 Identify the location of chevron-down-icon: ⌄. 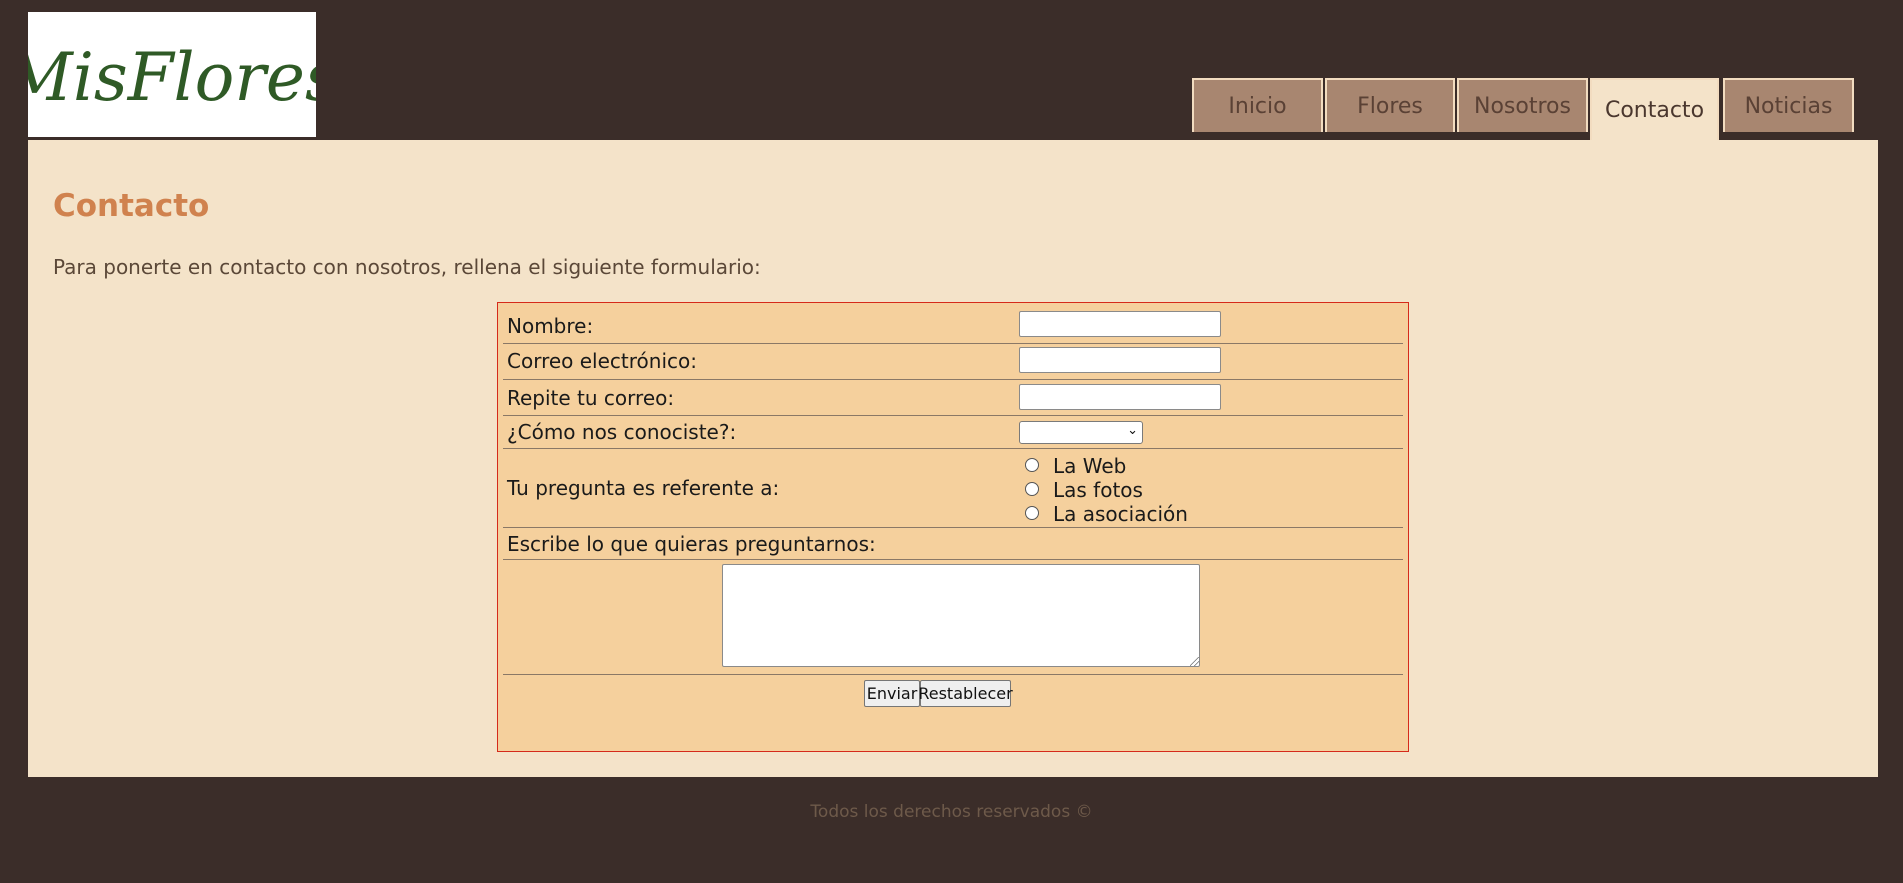
(1132, 430).